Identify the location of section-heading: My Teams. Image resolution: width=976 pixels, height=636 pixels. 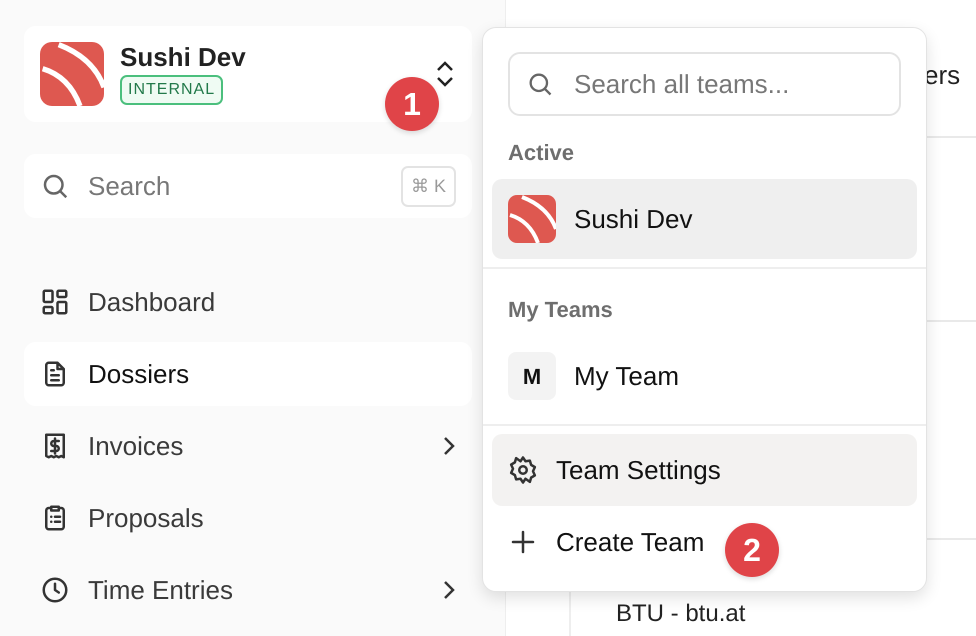
(560, 310).